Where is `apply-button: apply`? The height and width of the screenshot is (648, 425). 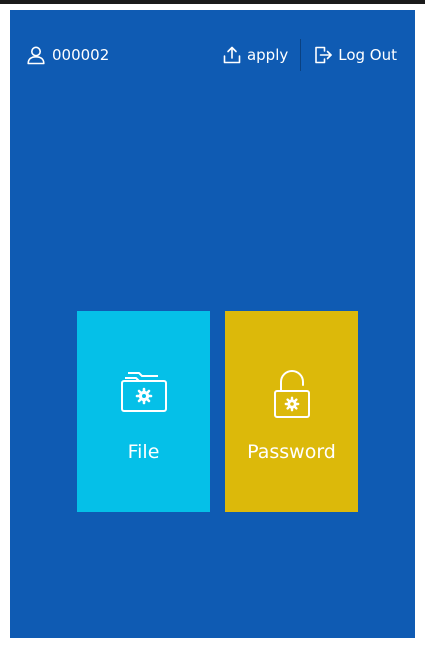 apply-button: apply is located at coordinates (255, 55).